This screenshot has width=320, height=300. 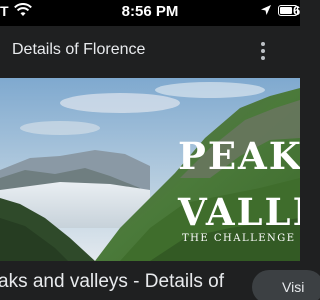 I want to click on hero-tagline: THE CHALLENGE IS, so click(x=241, y=238).